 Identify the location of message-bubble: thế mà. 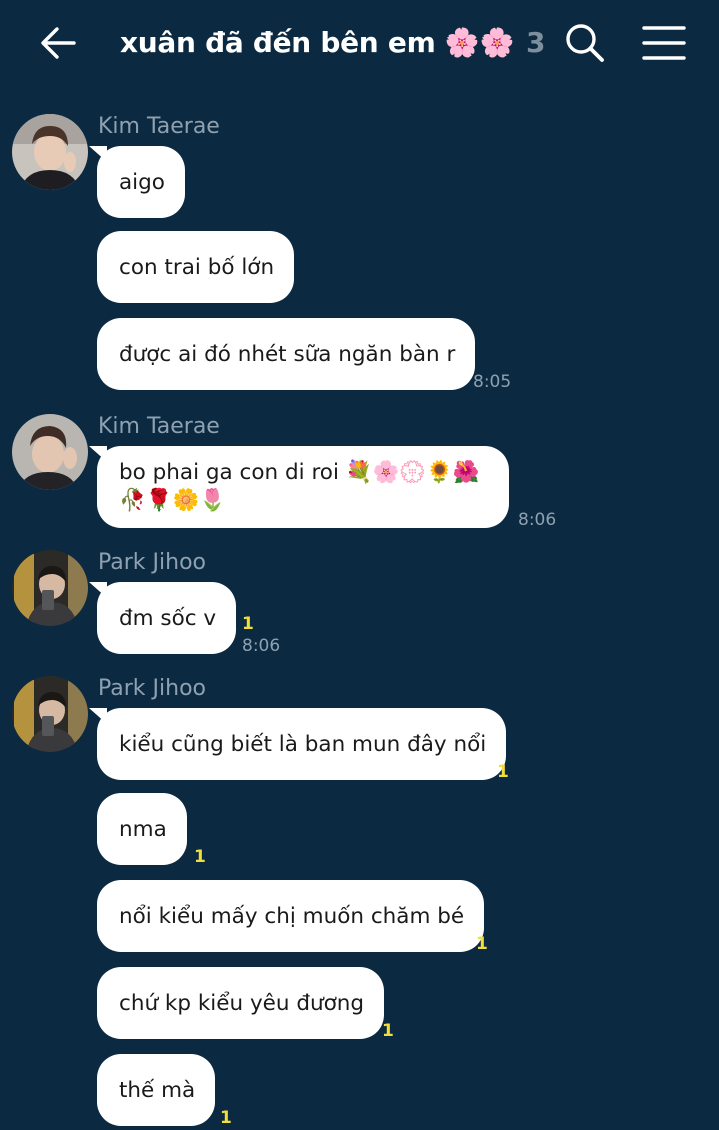
(156, 1090).